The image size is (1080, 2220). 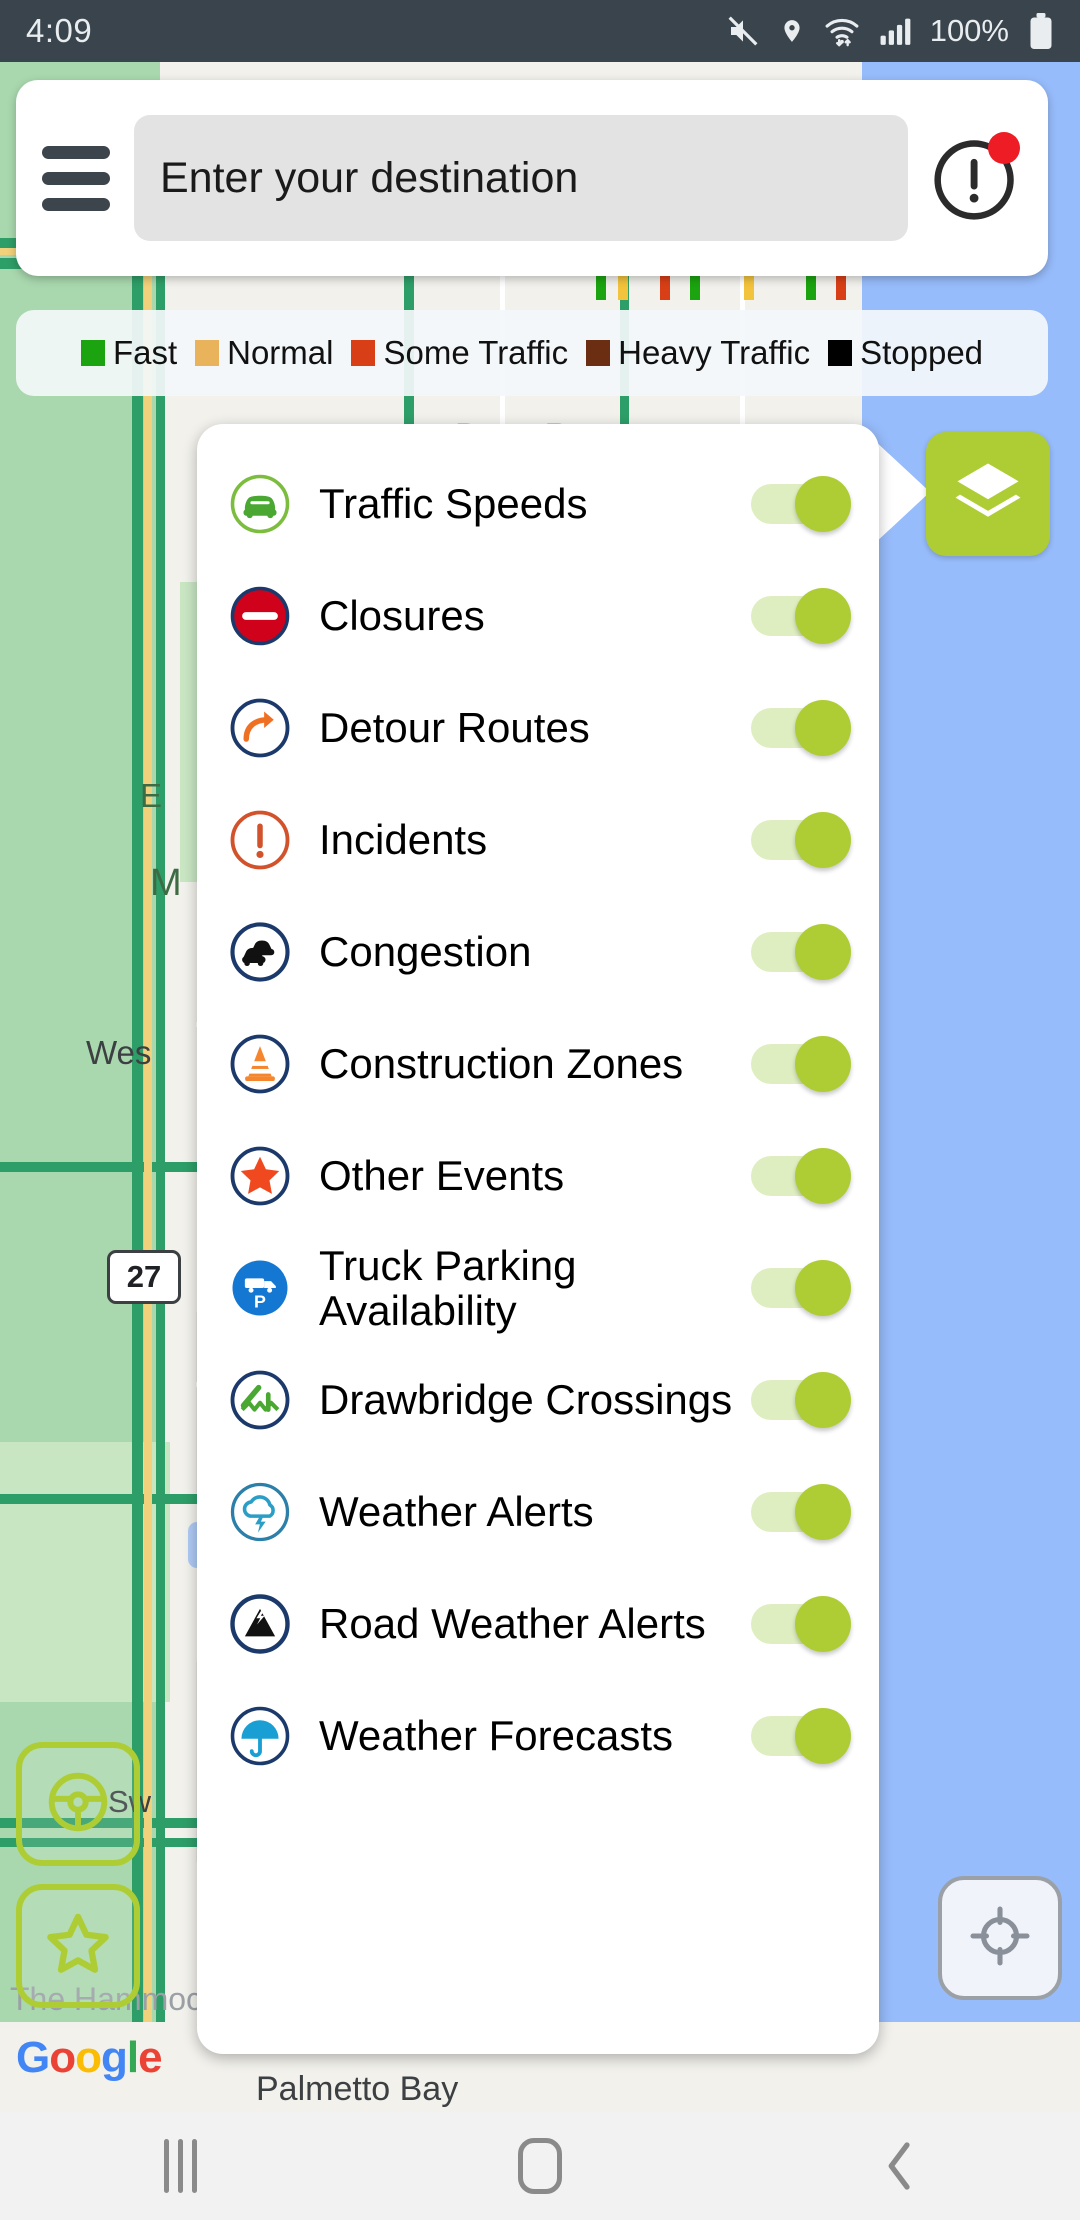 What do you see at coordinates (145, 352) in the screenshot?
I see `legend-label: Fast` at bounding box center [145, 352].